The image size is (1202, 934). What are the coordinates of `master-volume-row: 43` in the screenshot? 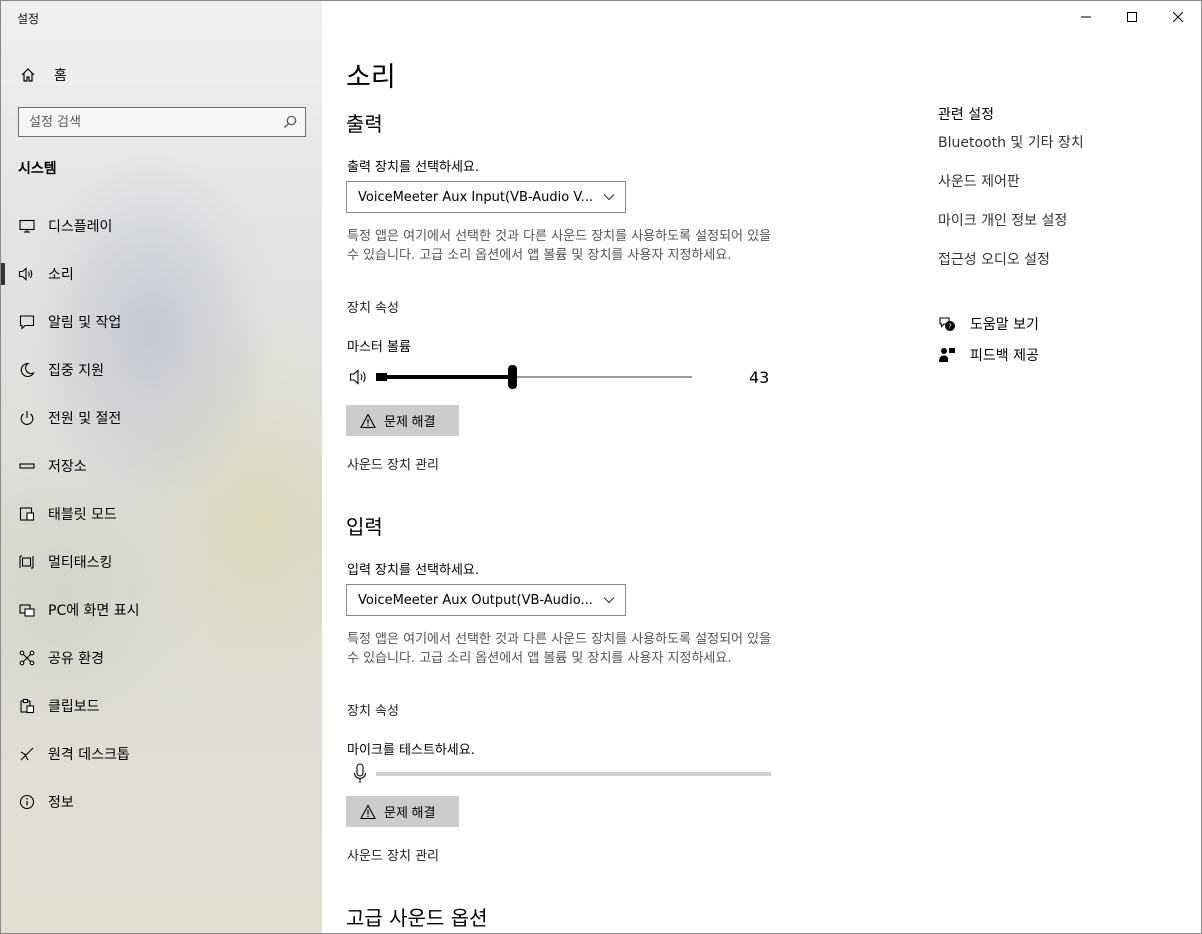 It's located at (566, 377).